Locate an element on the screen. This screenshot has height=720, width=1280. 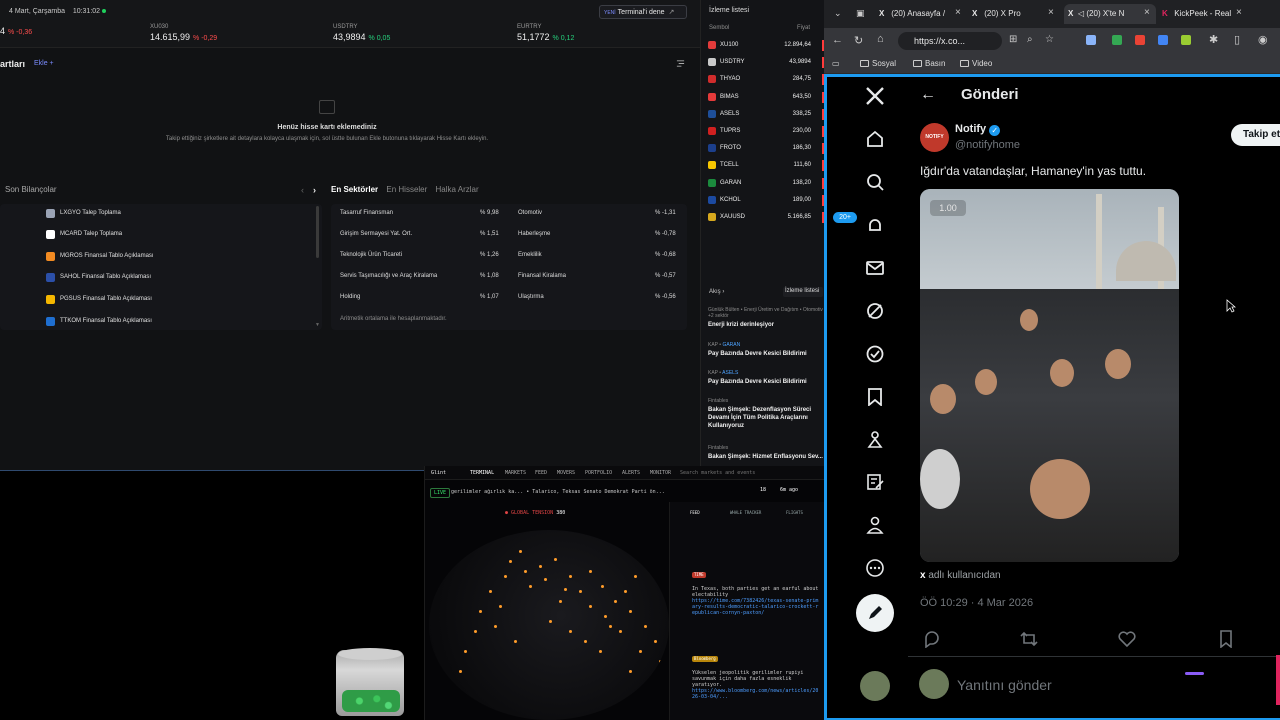
bookmark-star-icon: ☆ is located at coordinates (1049, 39).